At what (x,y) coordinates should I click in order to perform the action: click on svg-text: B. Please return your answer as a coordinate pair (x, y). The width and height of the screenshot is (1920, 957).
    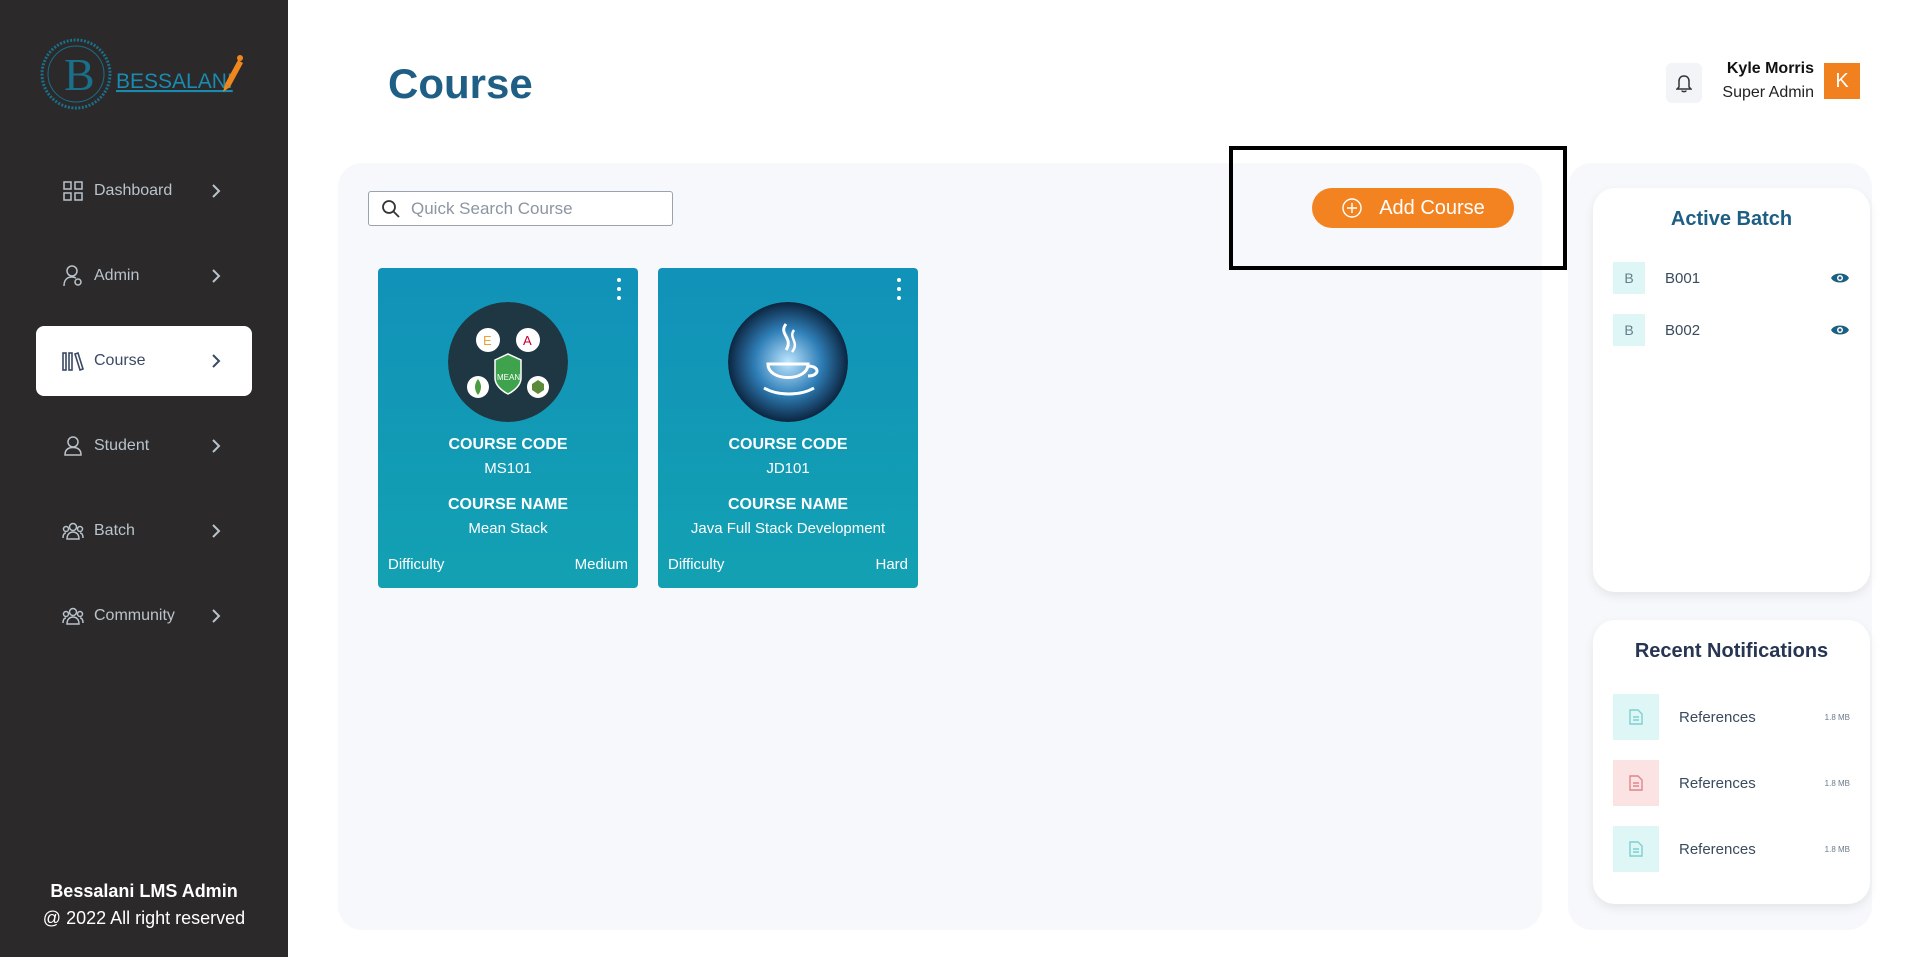
    Looking at the image, I should click on (79, 74).